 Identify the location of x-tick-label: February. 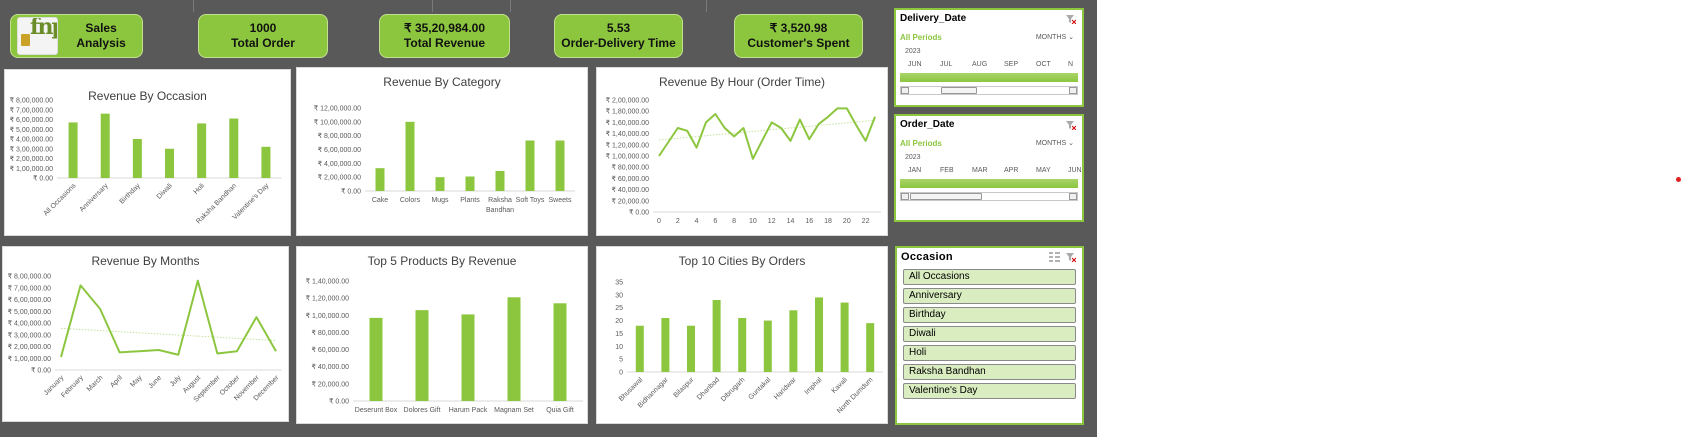
(72, 386).